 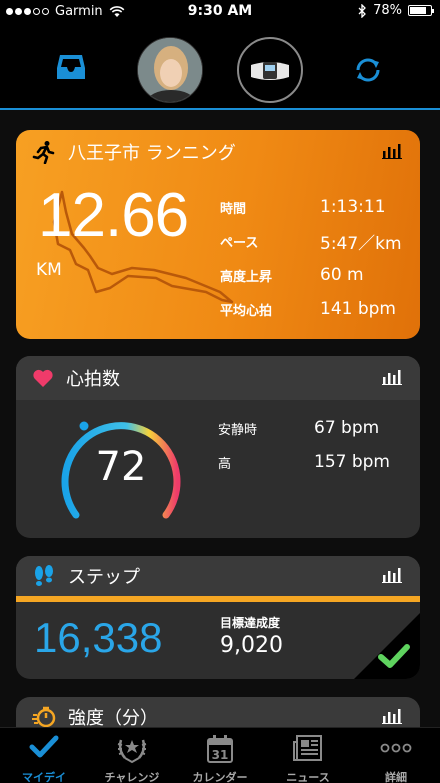 I want to click on stat-label: 高, so click(x=225, y=464).